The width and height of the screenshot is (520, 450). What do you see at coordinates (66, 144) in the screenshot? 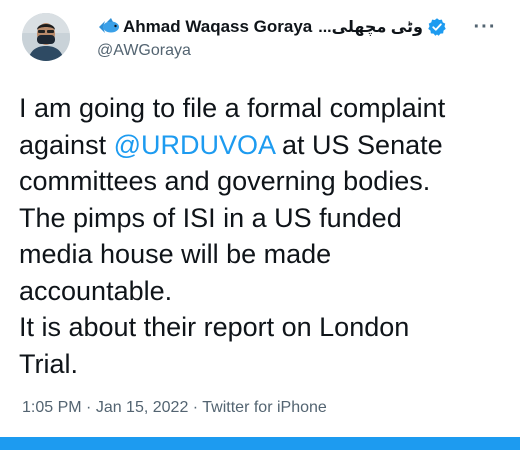
I see `tweet-text-segment: against` at bounding box center [66, 144].